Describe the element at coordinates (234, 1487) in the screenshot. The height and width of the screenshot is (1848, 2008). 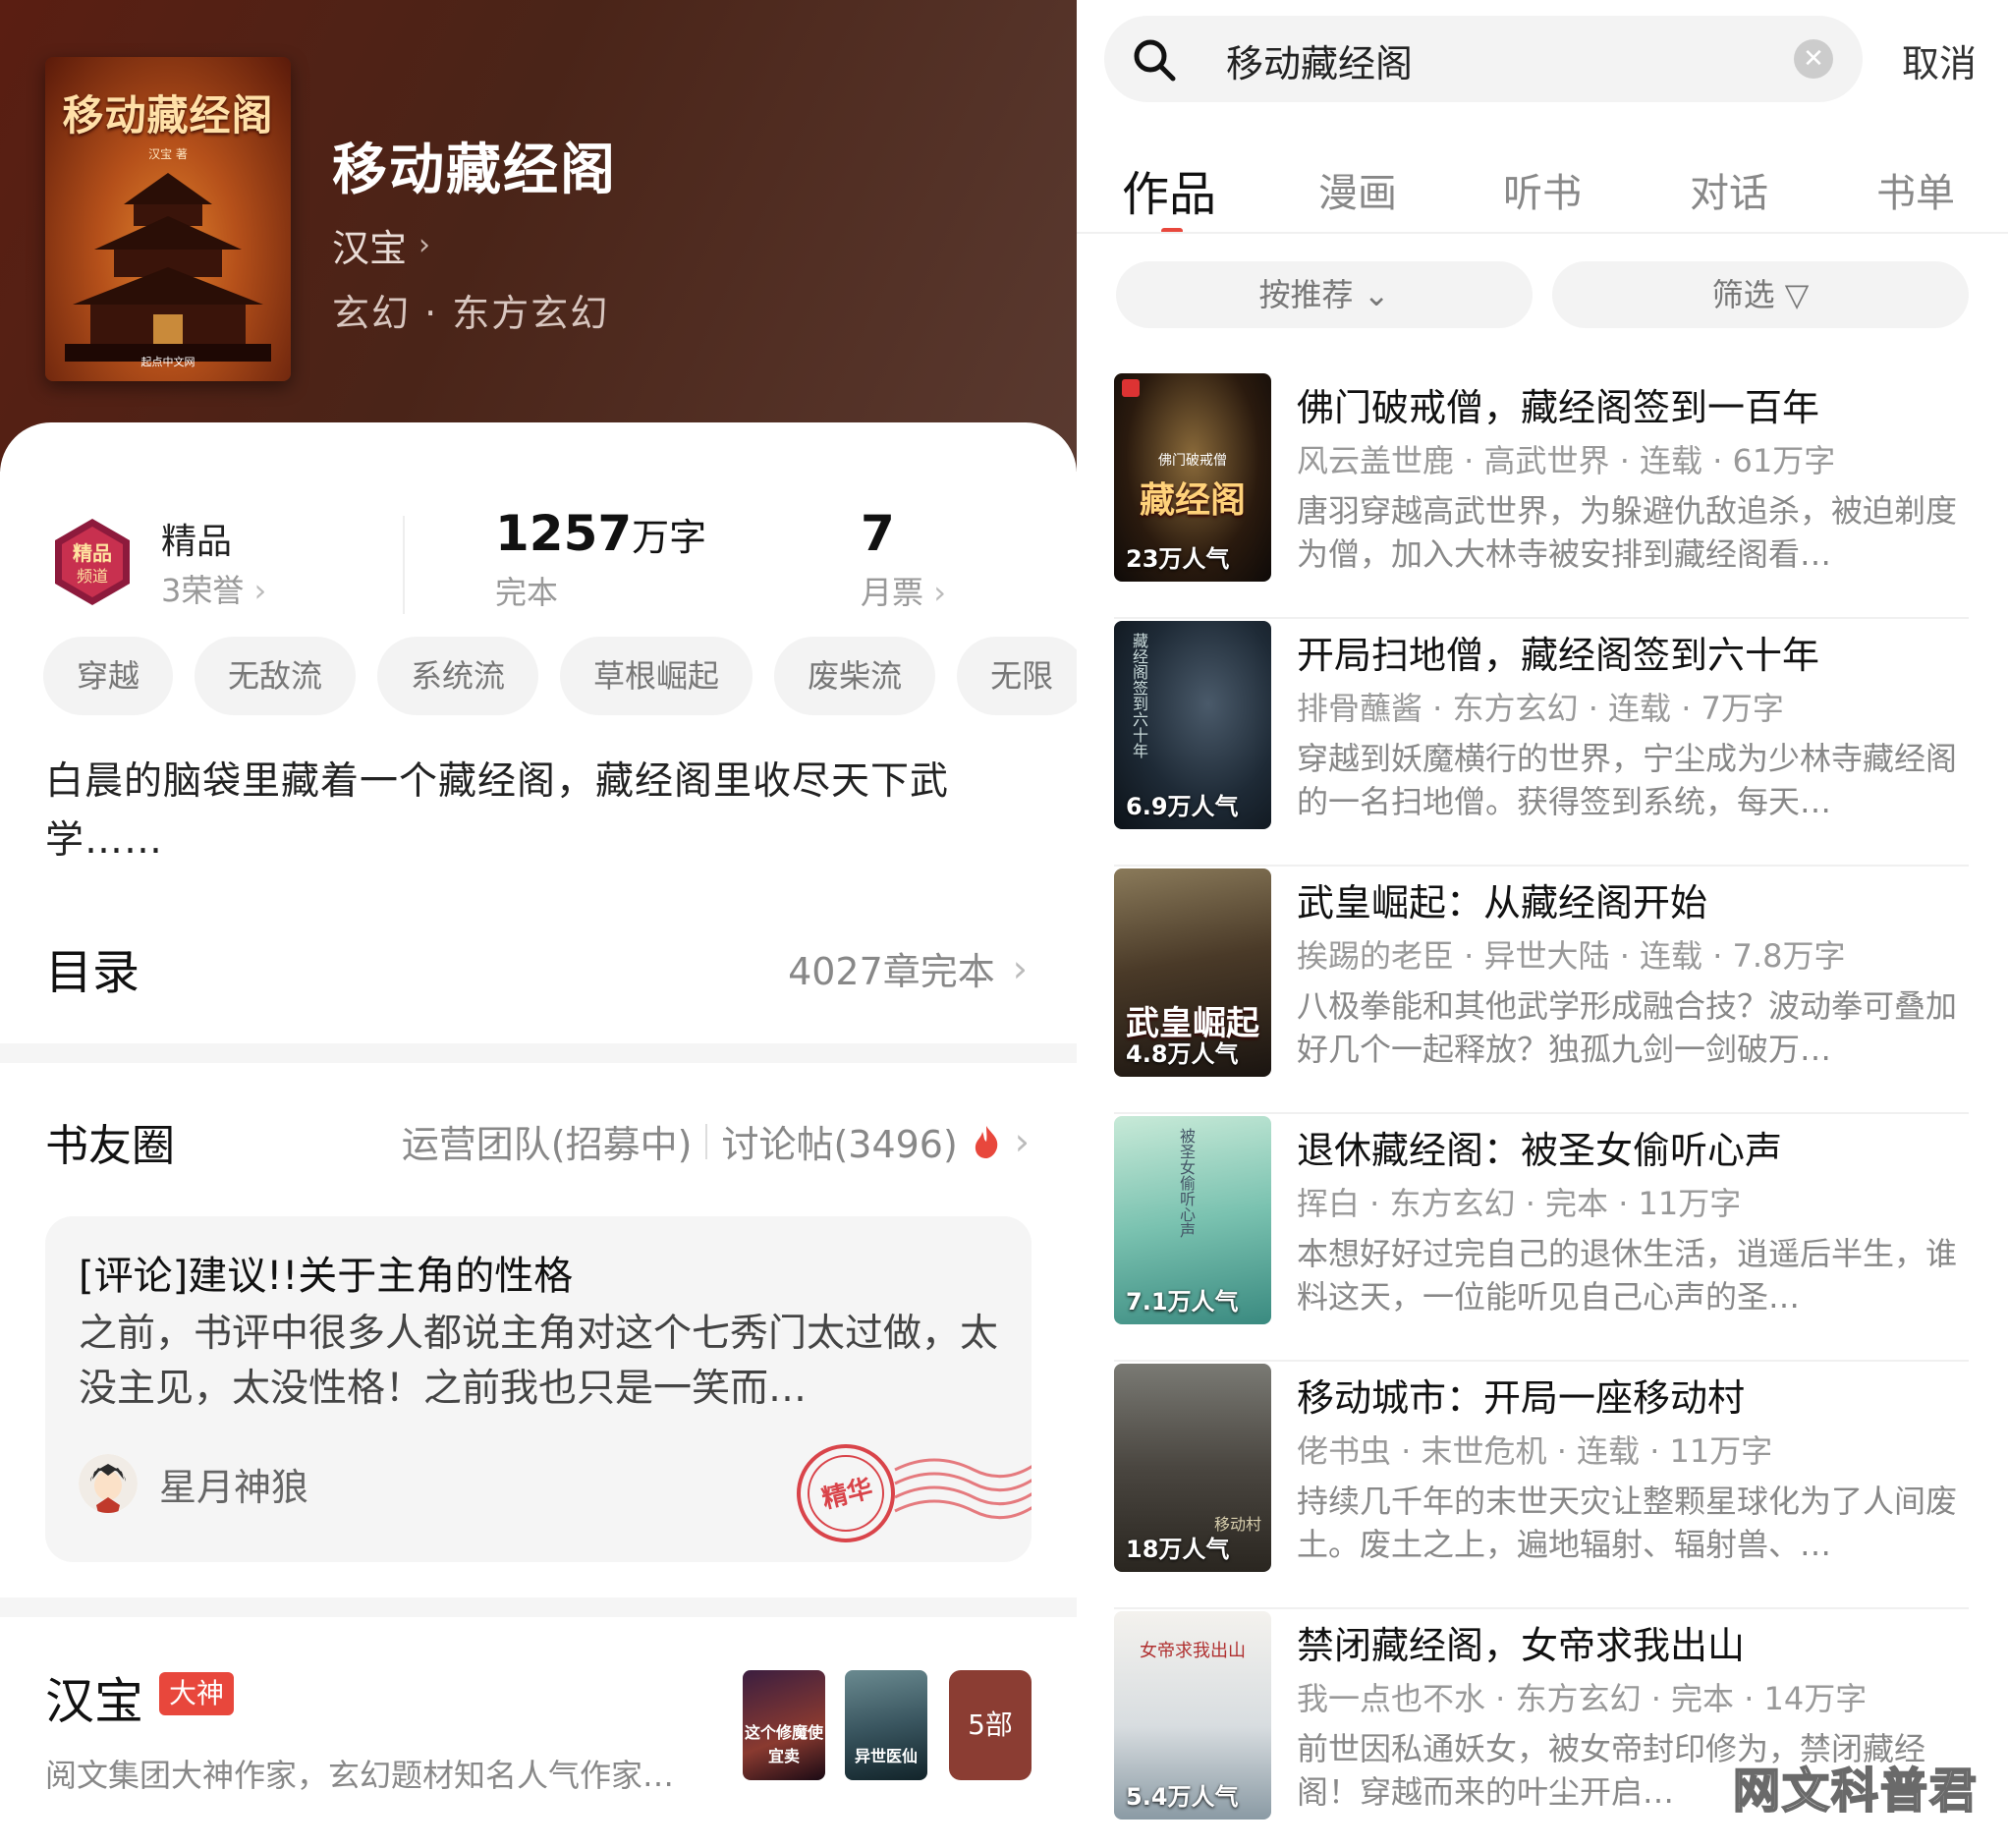
I see `post-username: 星月神狼` at that location.